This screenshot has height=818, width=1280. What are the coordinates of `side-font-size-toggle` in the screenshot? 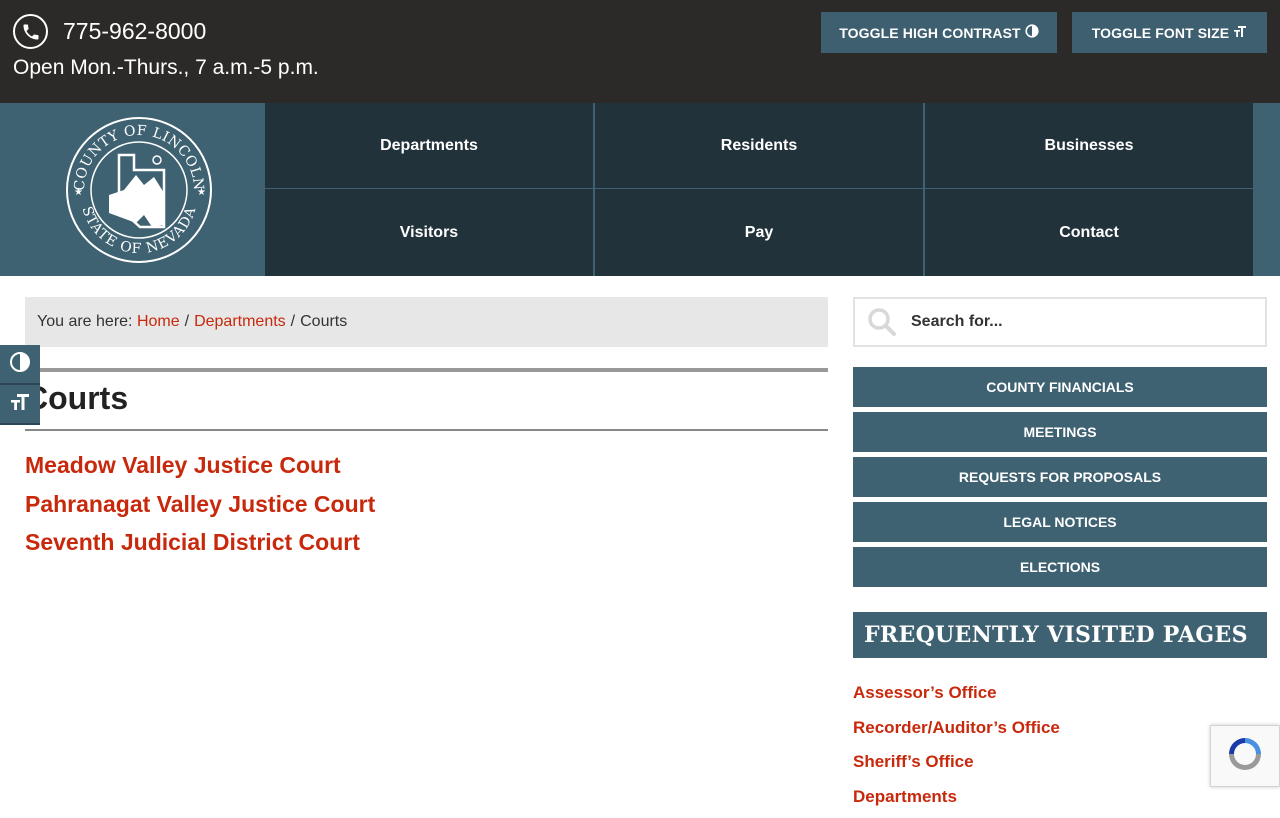 It's located at (20, 405).